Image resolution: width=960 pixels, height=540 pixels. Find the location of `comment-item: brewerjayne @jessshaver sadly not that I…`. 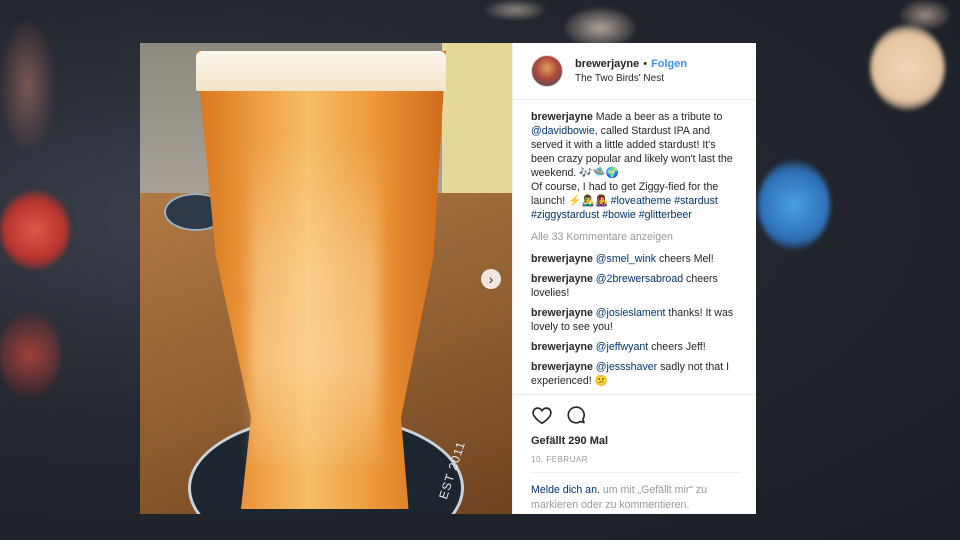

comment-item: brewerjayne @jessshaver sadly not that I… is located at coordinates (635, 374).